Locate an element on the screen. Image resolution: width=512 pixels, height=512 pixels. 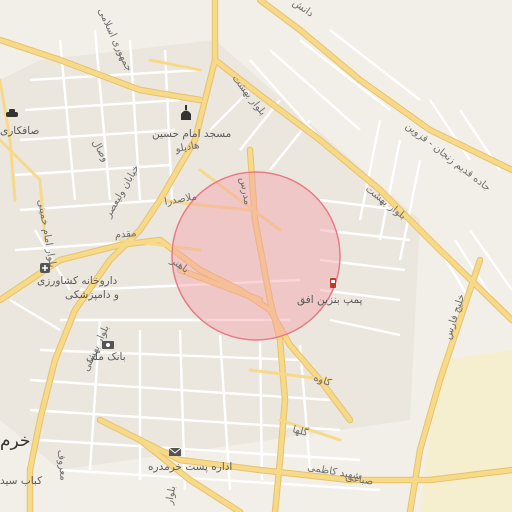
bank-icon is located at coordinates (108, 345).